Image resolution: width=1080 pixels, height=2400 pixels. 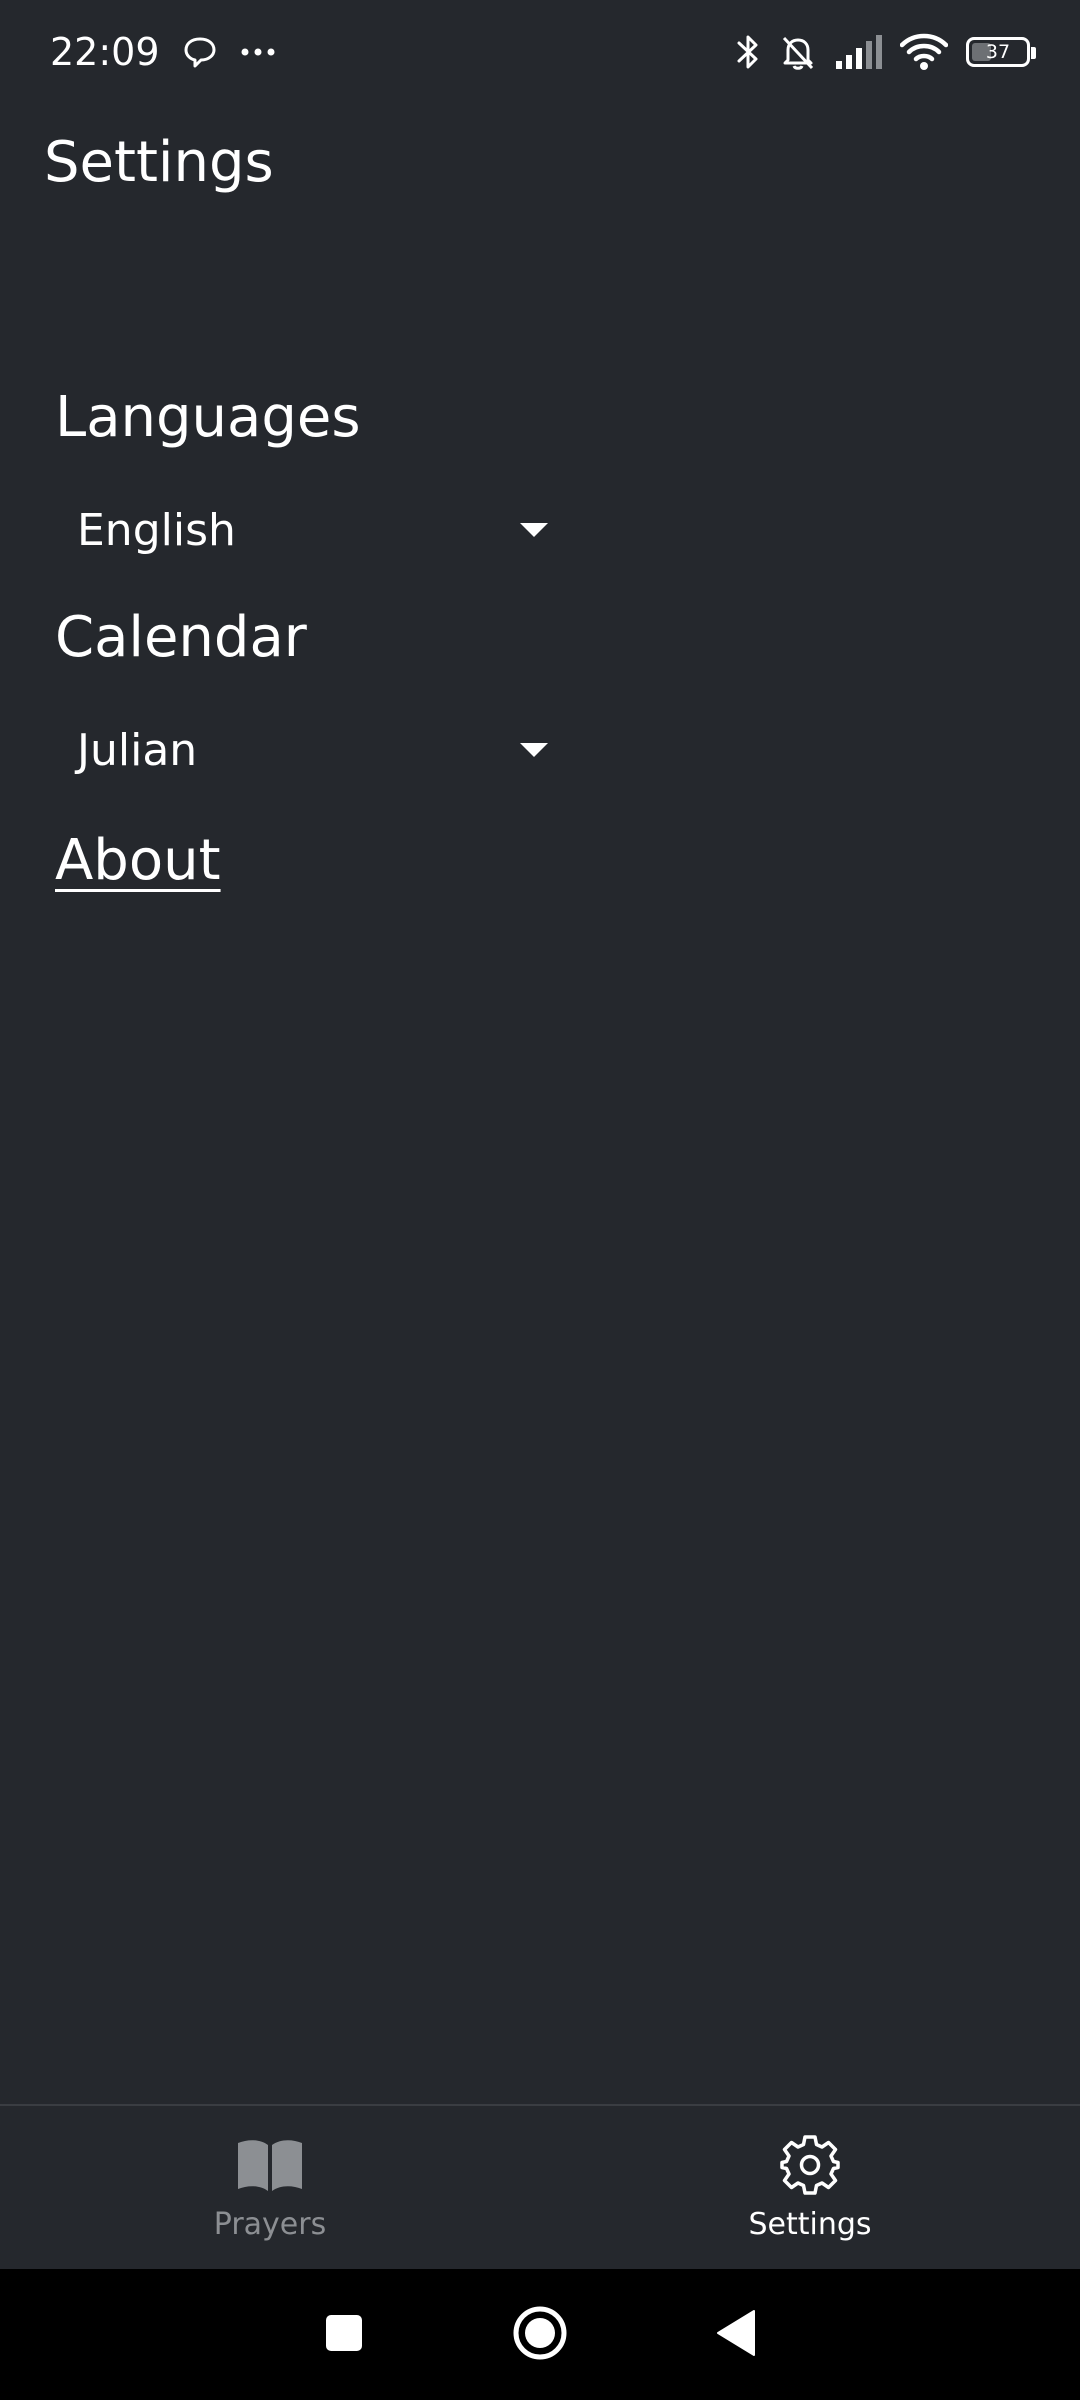 What do you see at coordinates (540, 52) in the screenshot?
I see `status-bar: 22:09 37` at bounding box center [540, 52].